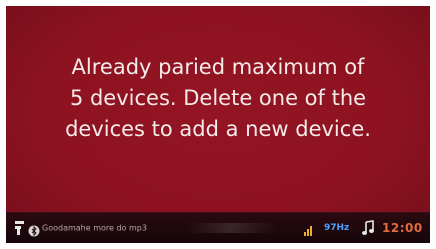  I want to click on now-playing-track: Goodamahe more do mp3, so click(102, 228).